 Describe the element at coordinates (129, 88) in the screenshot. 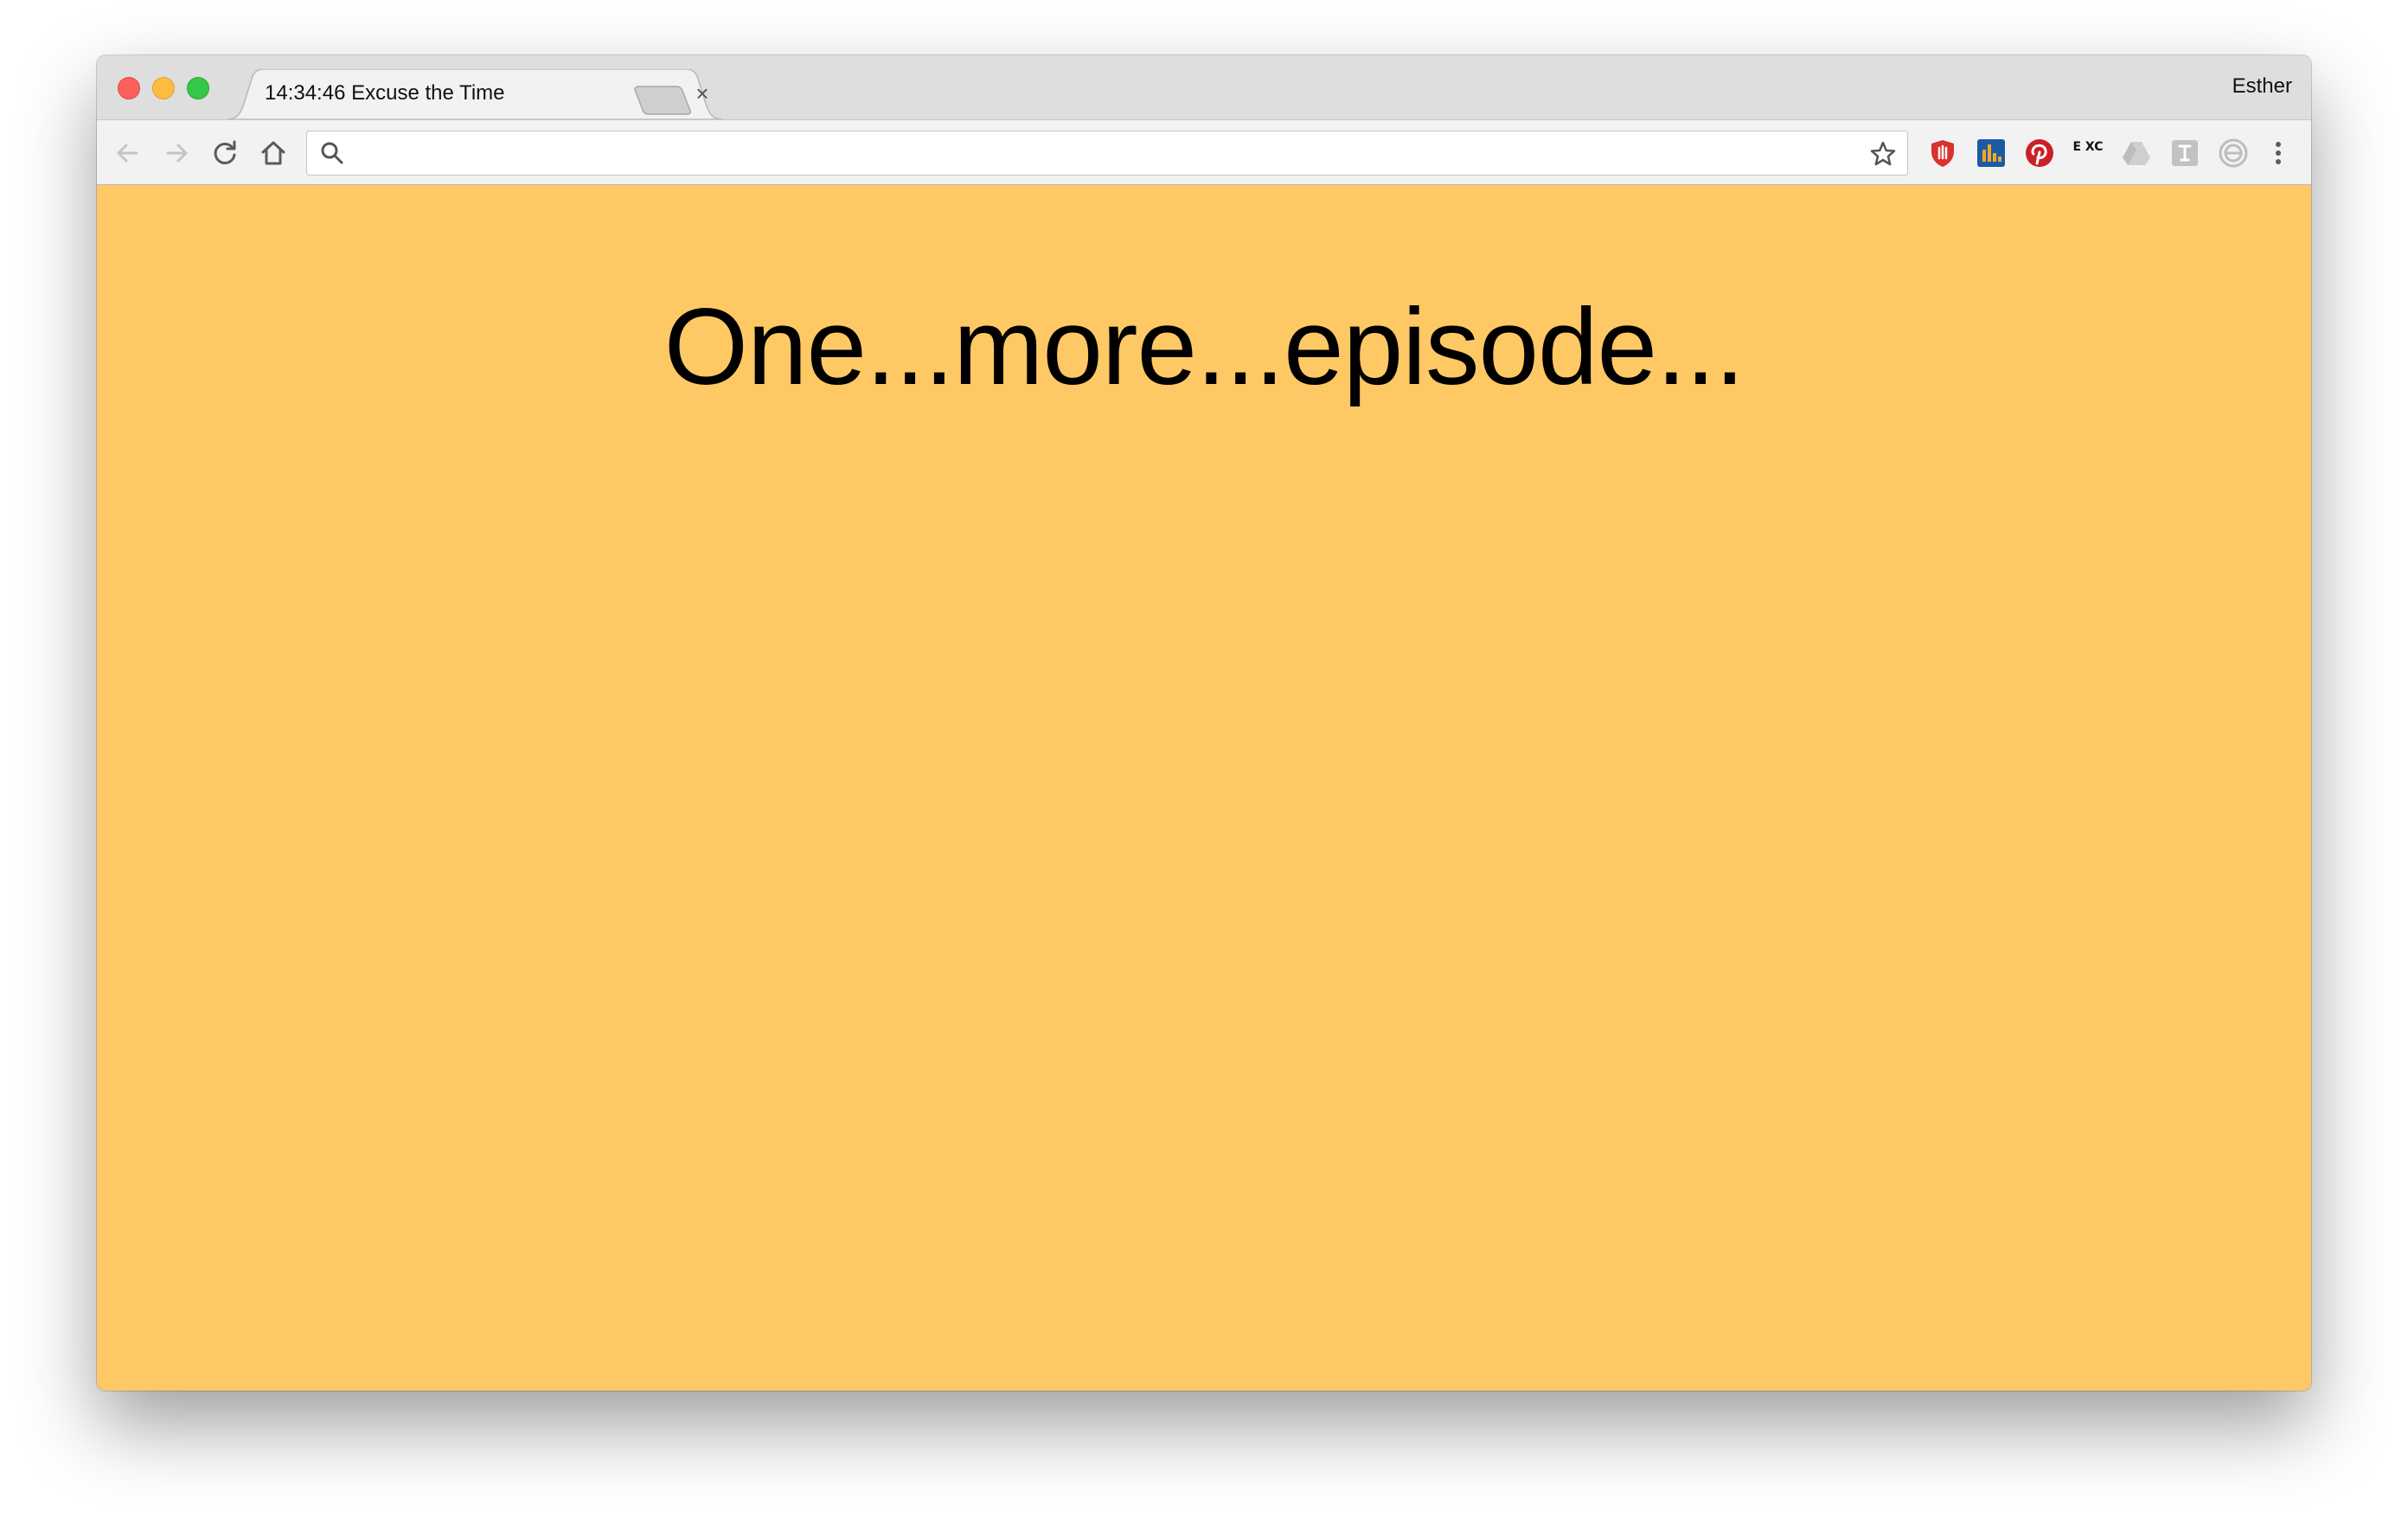

I see `close-window-button` at that location.